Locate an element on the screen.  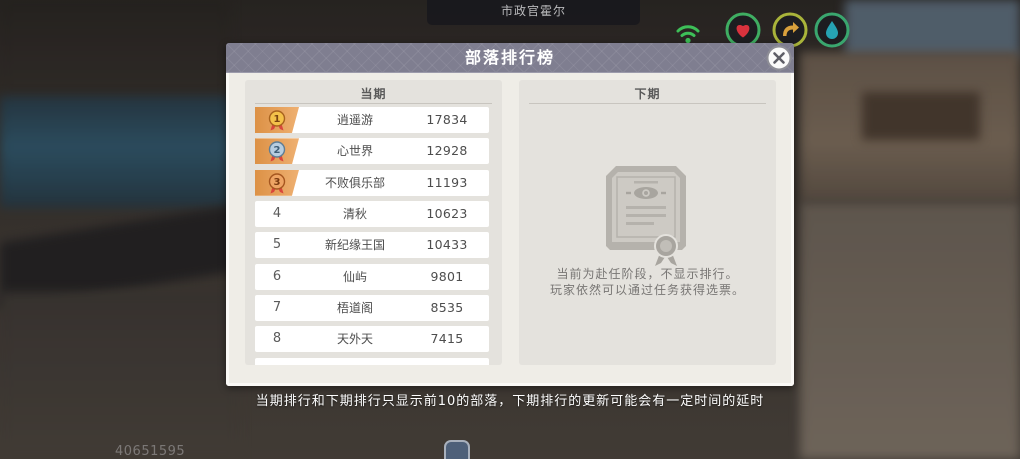
table-row: 1 逍遥游 17834 is located at coordinates (372, 120).